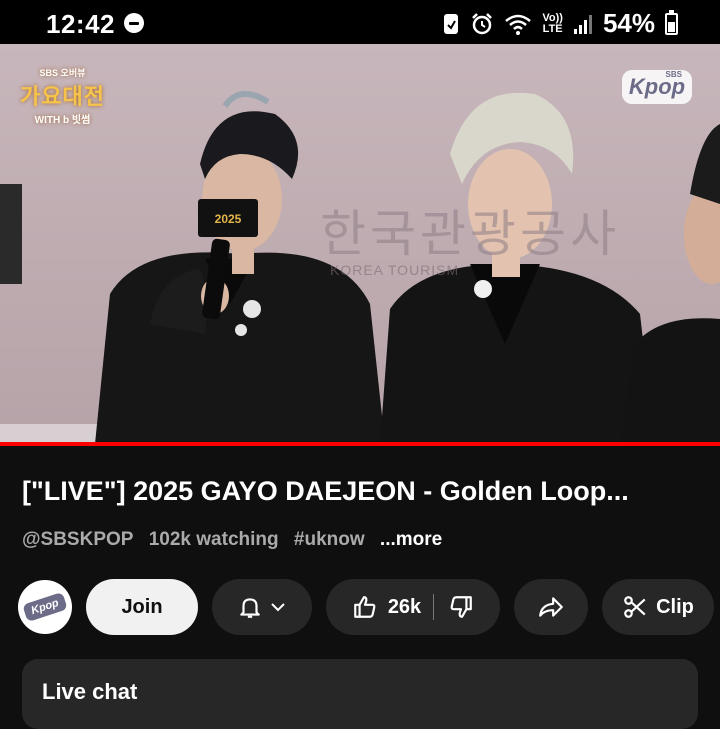 This screenshot has width=720, height=729. I want to click on gayo-daejeon-logo: SBS 오버뷰 가요대전 WITH b 빗썸, so click(62, 97).